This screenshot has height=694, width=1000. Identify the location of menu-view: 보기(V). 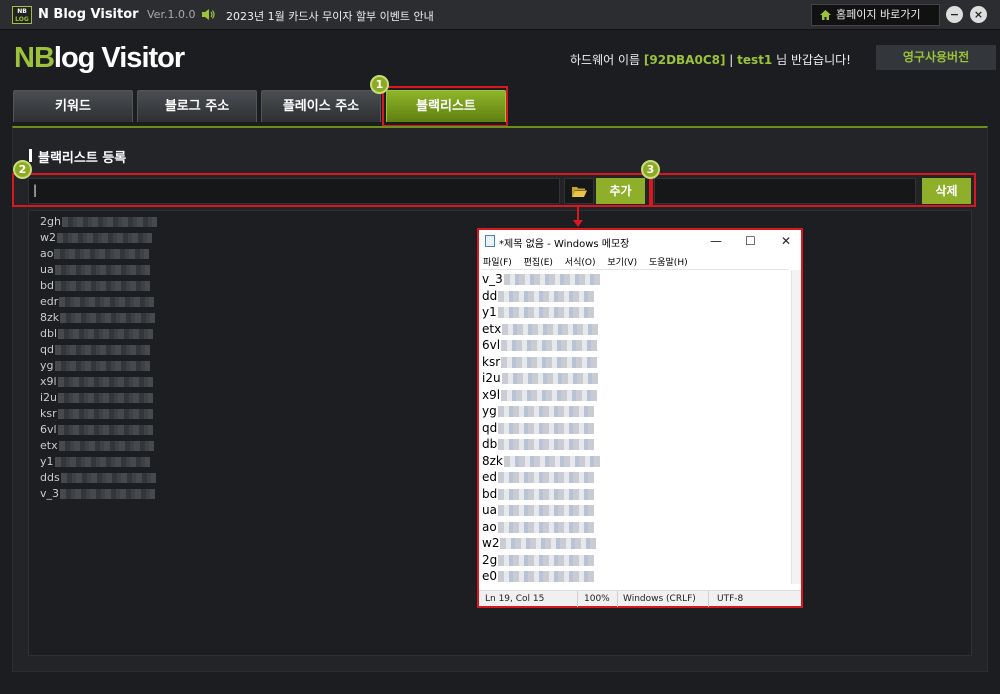
(622, 263).